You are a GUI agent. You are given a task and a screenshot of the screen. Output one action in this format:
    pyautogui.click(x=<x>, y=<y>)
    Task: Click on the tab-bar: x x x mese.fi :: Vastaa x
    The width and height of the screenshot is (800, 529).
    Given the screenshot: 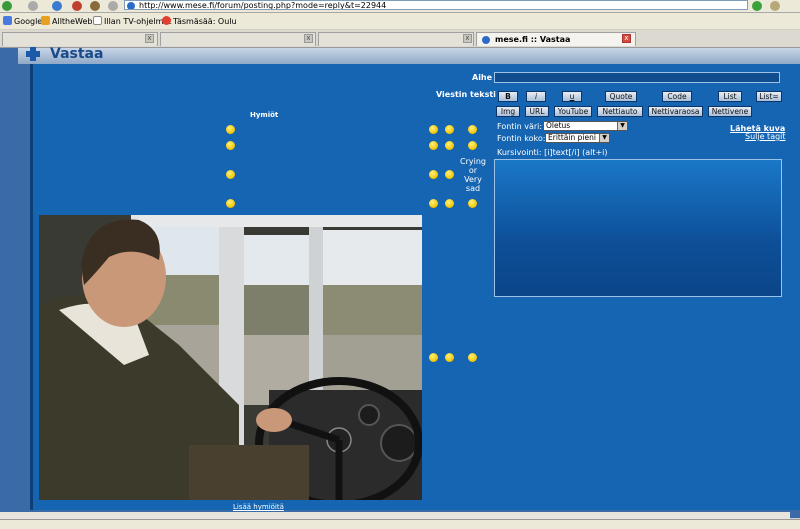 What is the action you would take?
    pyautogui.click(x=400, y=39)
    